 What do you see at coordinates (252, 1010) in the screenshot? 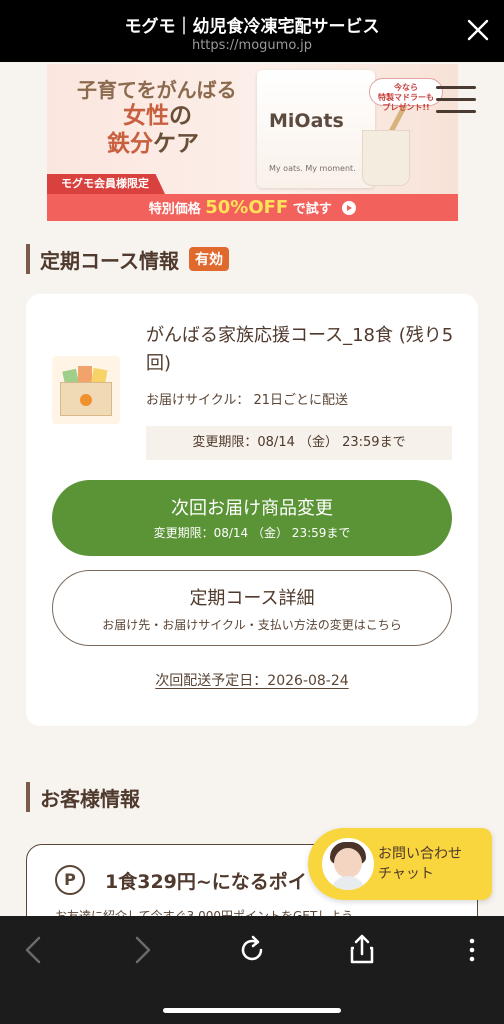
I see `home-indicator` at bounding box center [252, 1010].